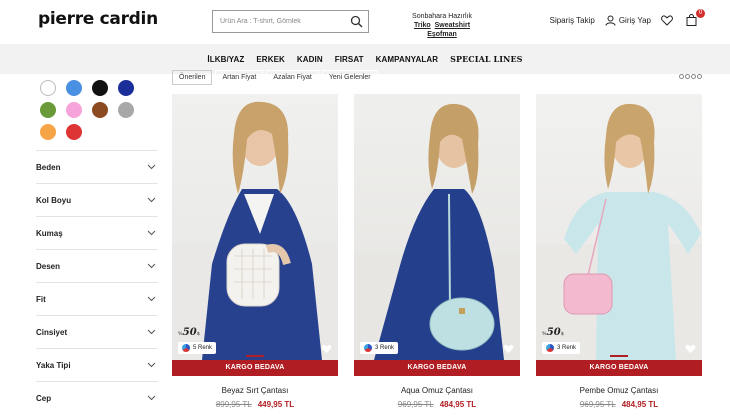  I want to click on filter-beden: Beden, so click(97, 166).